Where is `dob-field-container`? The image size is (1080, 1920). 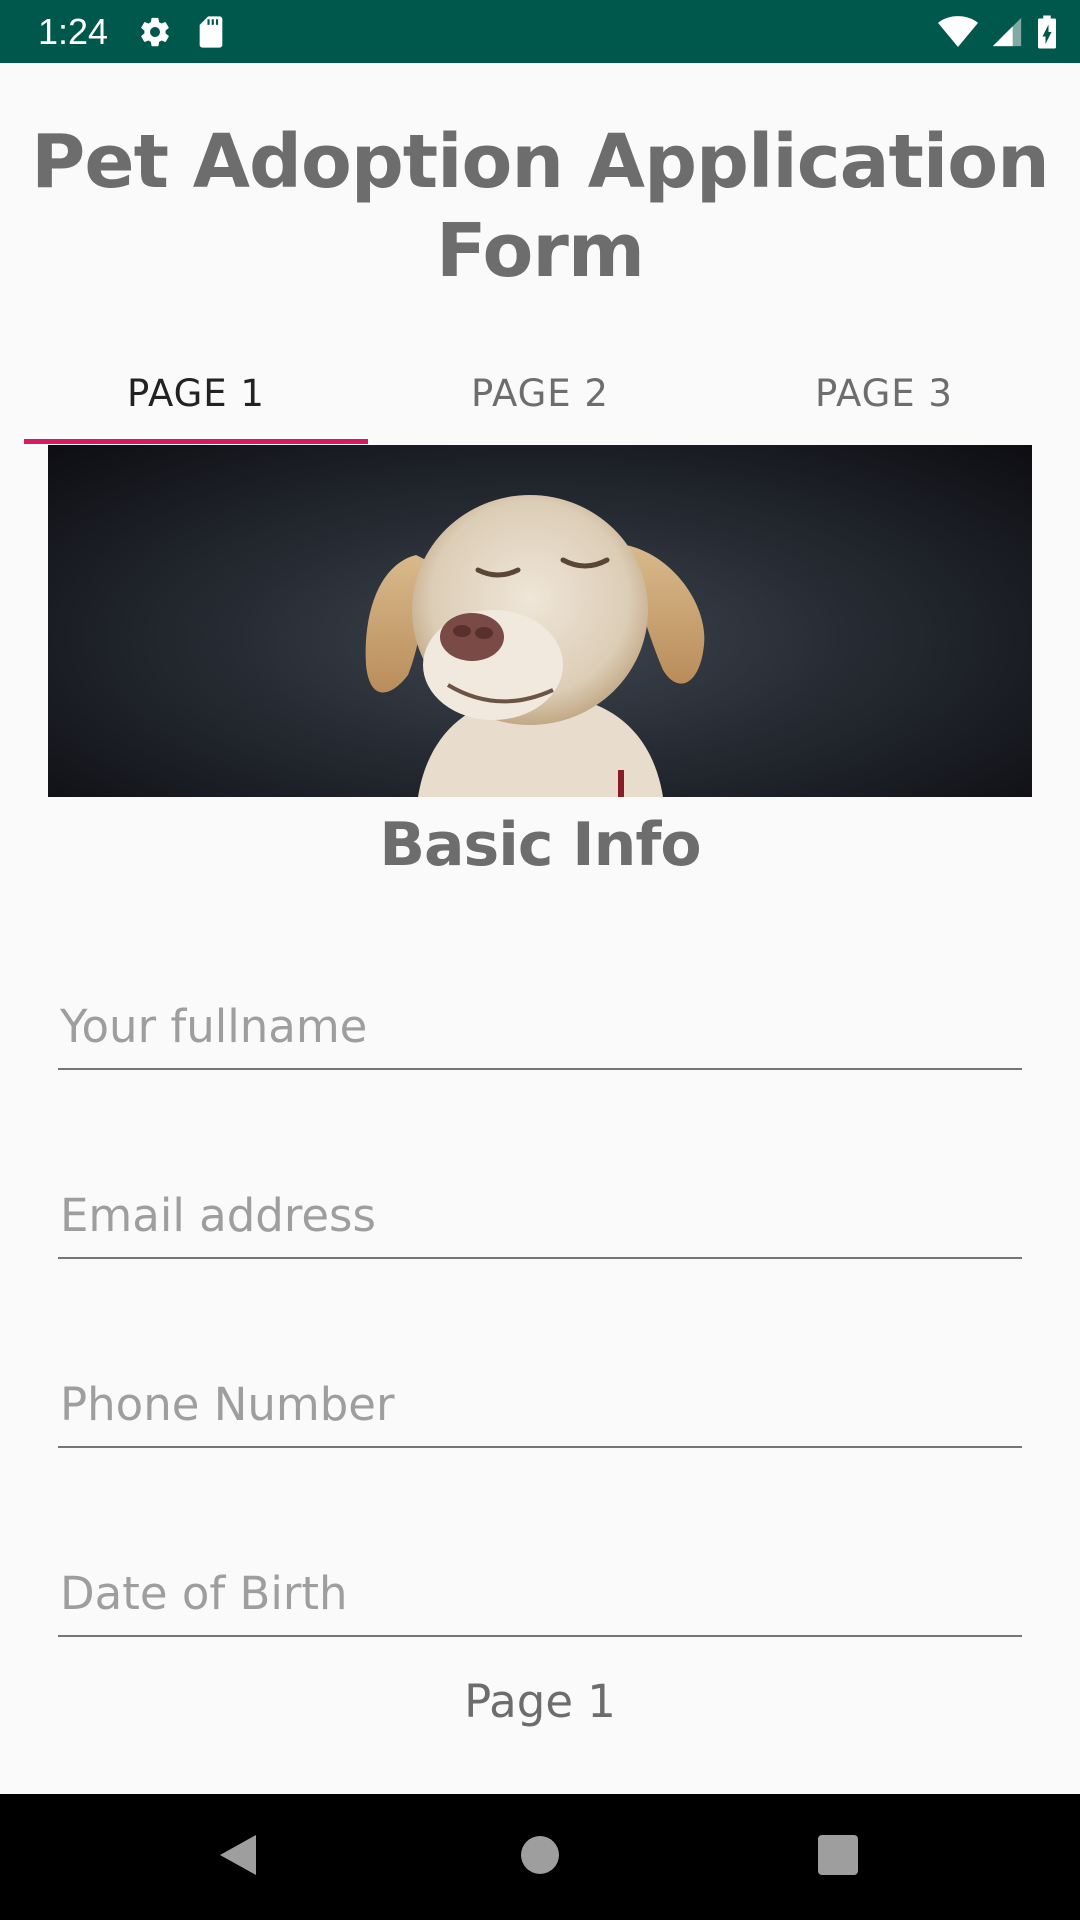 dob-field-container is located at coordinates (540, 1597).